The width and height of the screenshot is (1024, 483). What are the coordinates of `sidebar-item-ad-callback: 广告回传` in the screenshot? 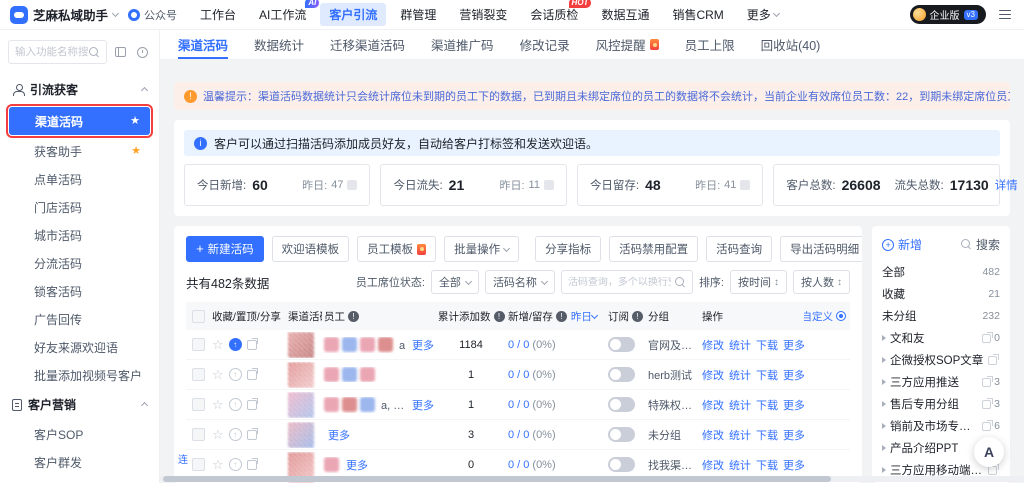 It's located at (79, 319).